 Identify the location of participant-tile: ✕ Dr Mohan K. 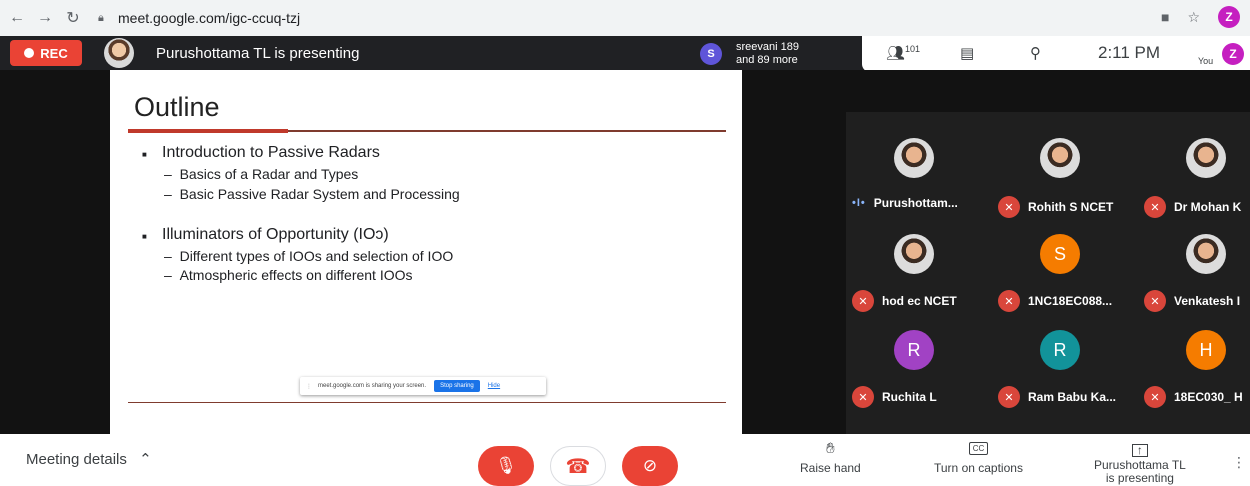
(1194, 178).